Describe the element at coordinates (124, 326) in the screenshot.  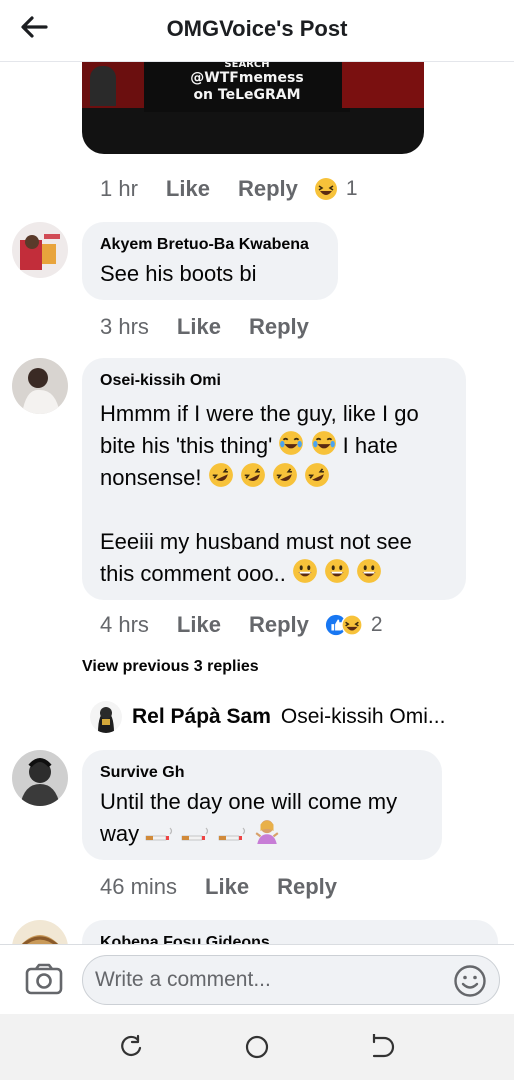
I see `comment-time: 3 hrs` at that location.